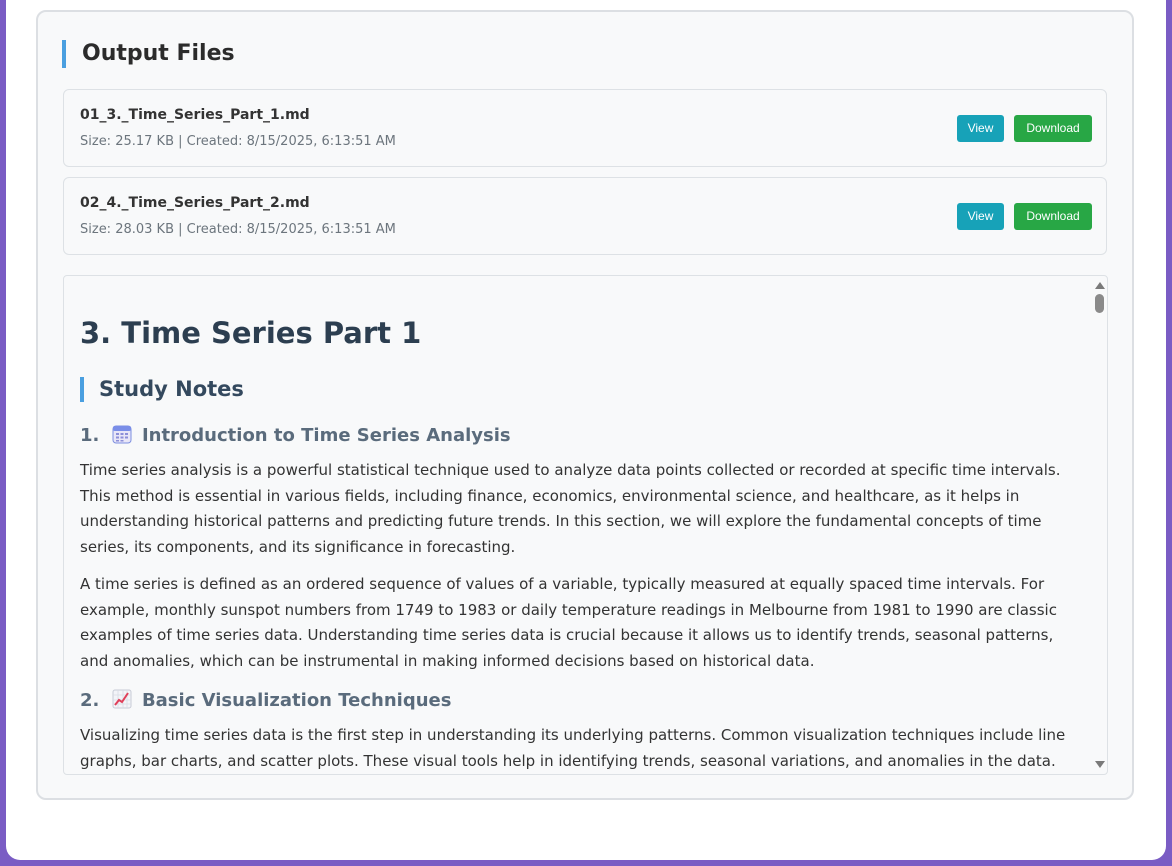  What do you see at coordinates (90, 700) in the screenshot?
I see `section-number: 2.` at bounding box center [90, 700].